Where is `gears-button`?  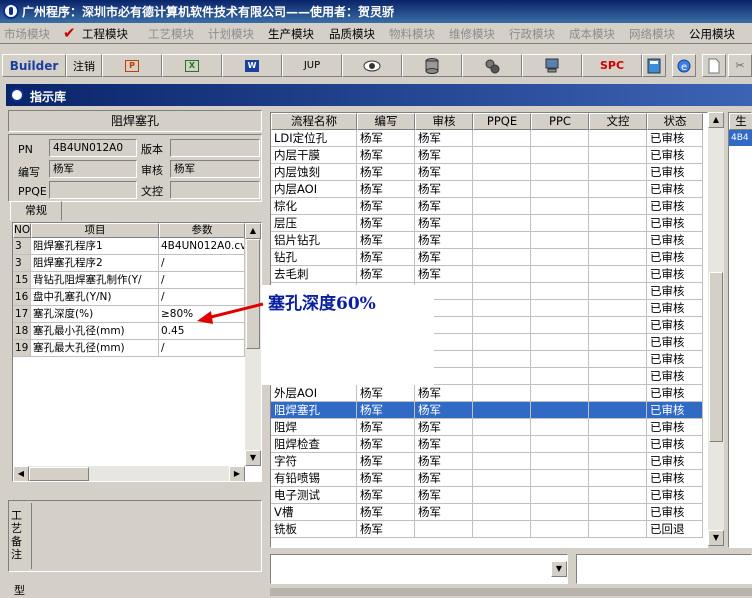
gears-button is located at coordinates (492, 65).